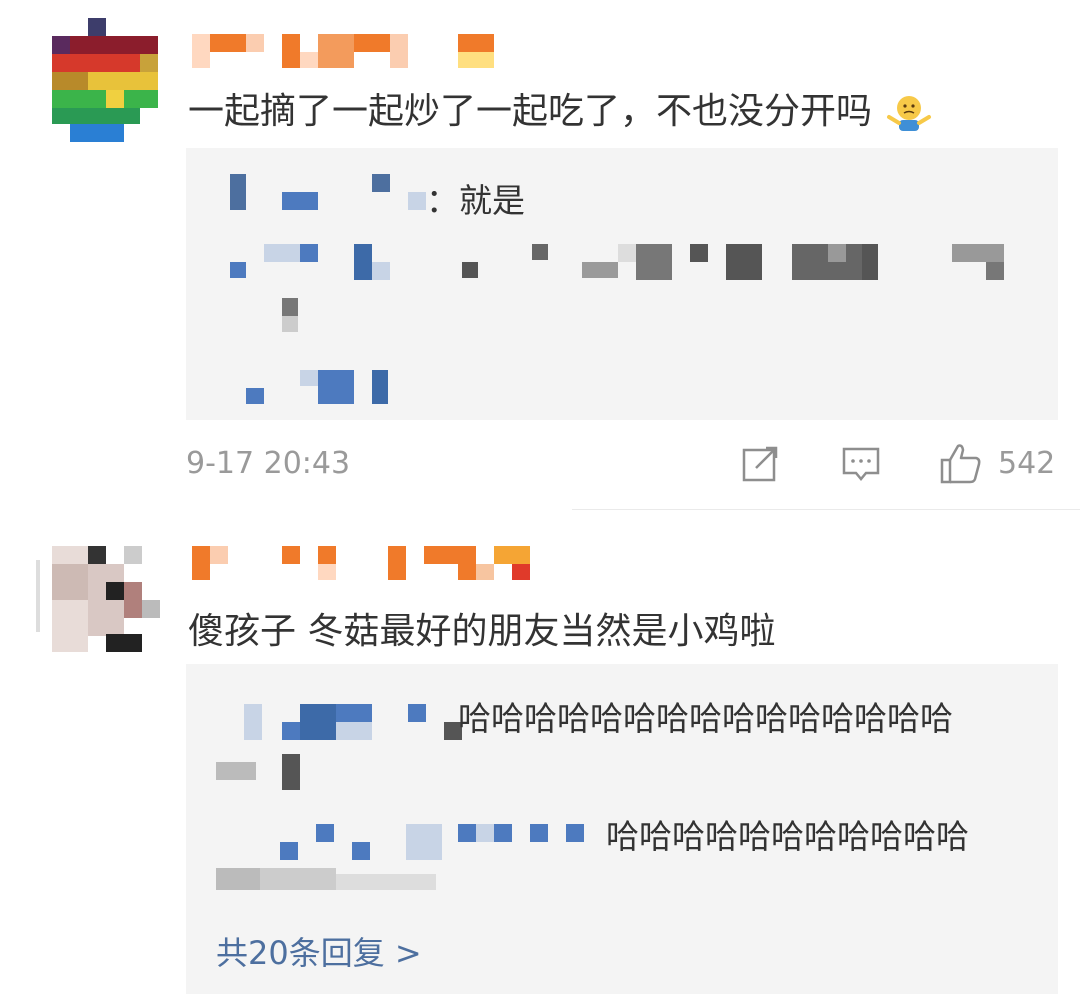 This screenshot has height=1005, width=1080. What do you see at coordinates (861, 465) in the screenshot?
I see `comment-icon` at bounding box center [861, 465].